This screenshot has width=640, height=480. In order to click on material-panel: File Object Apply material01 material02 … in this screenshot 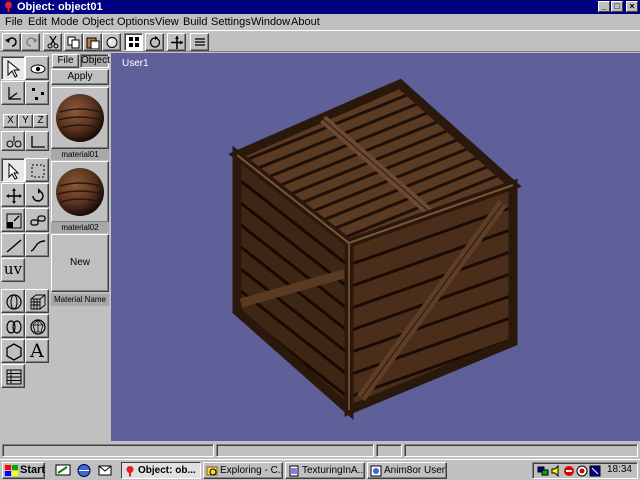, I will do `click(80, 248)`.